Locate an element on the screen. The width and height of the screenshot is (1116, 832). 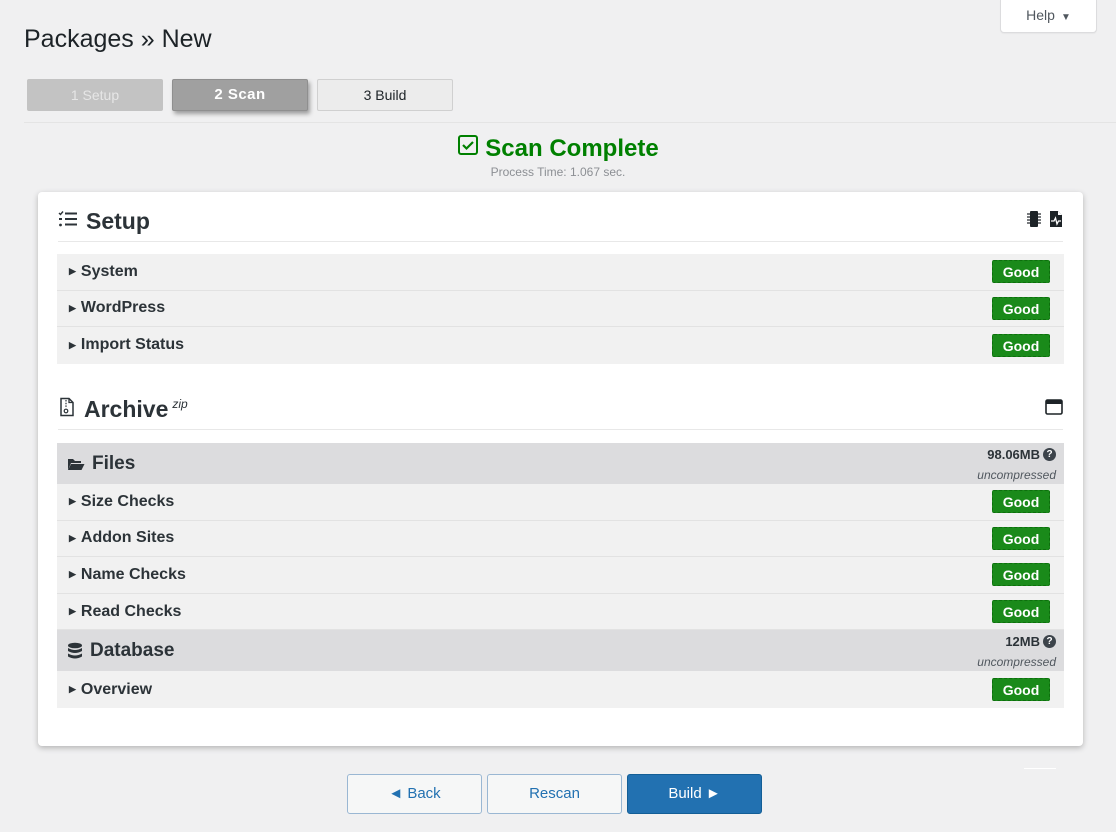
row-label: Read Checks is located at coordinates (131, 611).